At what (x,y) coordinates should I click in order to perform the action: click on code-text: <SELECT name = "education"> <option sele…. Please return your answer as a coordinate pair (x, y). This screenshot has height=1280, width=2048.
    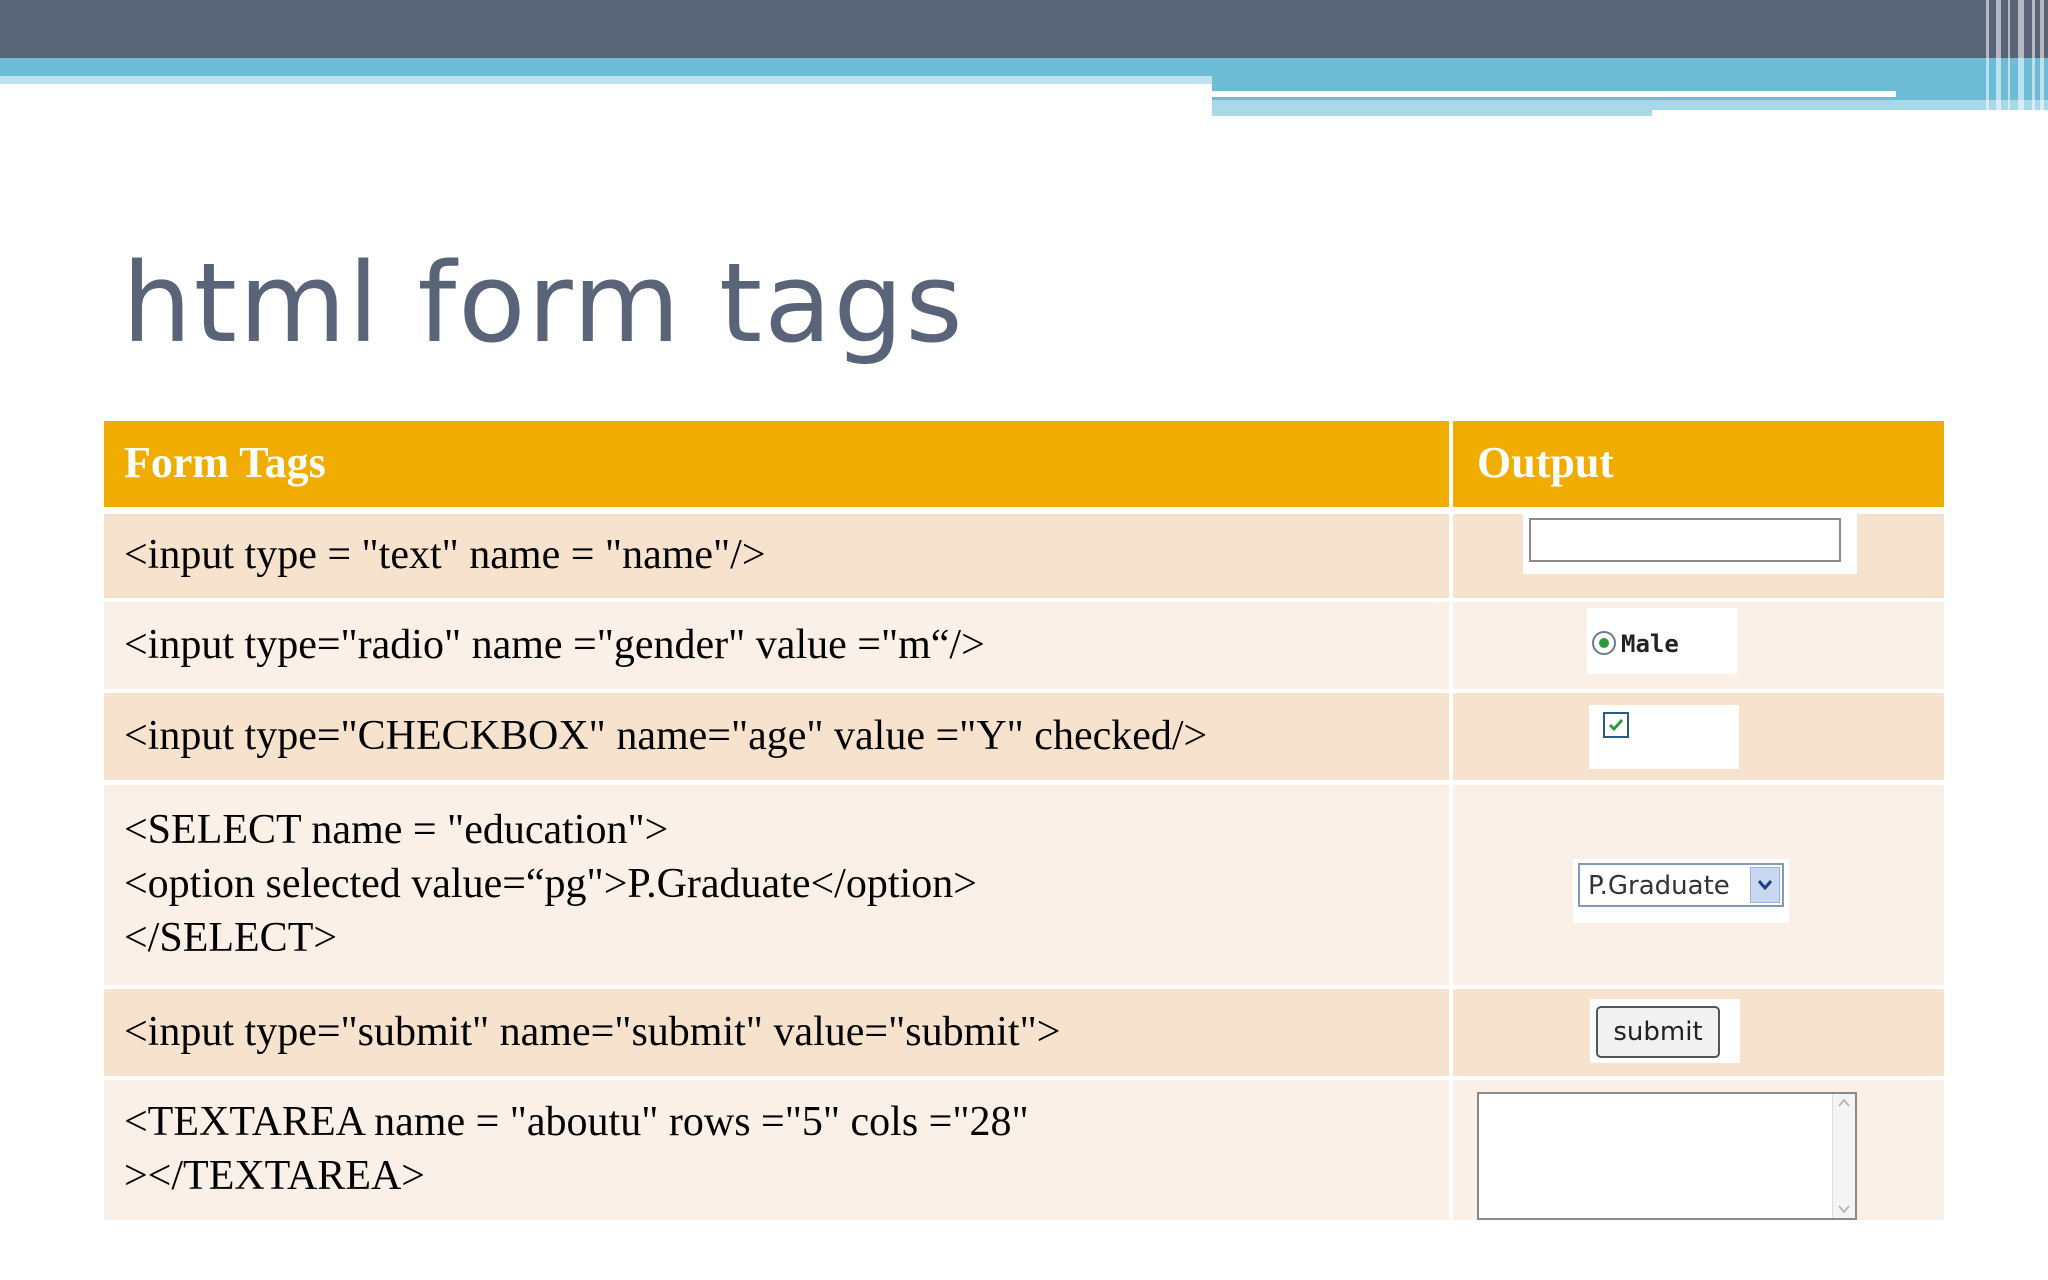
    Looking at the image, I should click on (550, 884).